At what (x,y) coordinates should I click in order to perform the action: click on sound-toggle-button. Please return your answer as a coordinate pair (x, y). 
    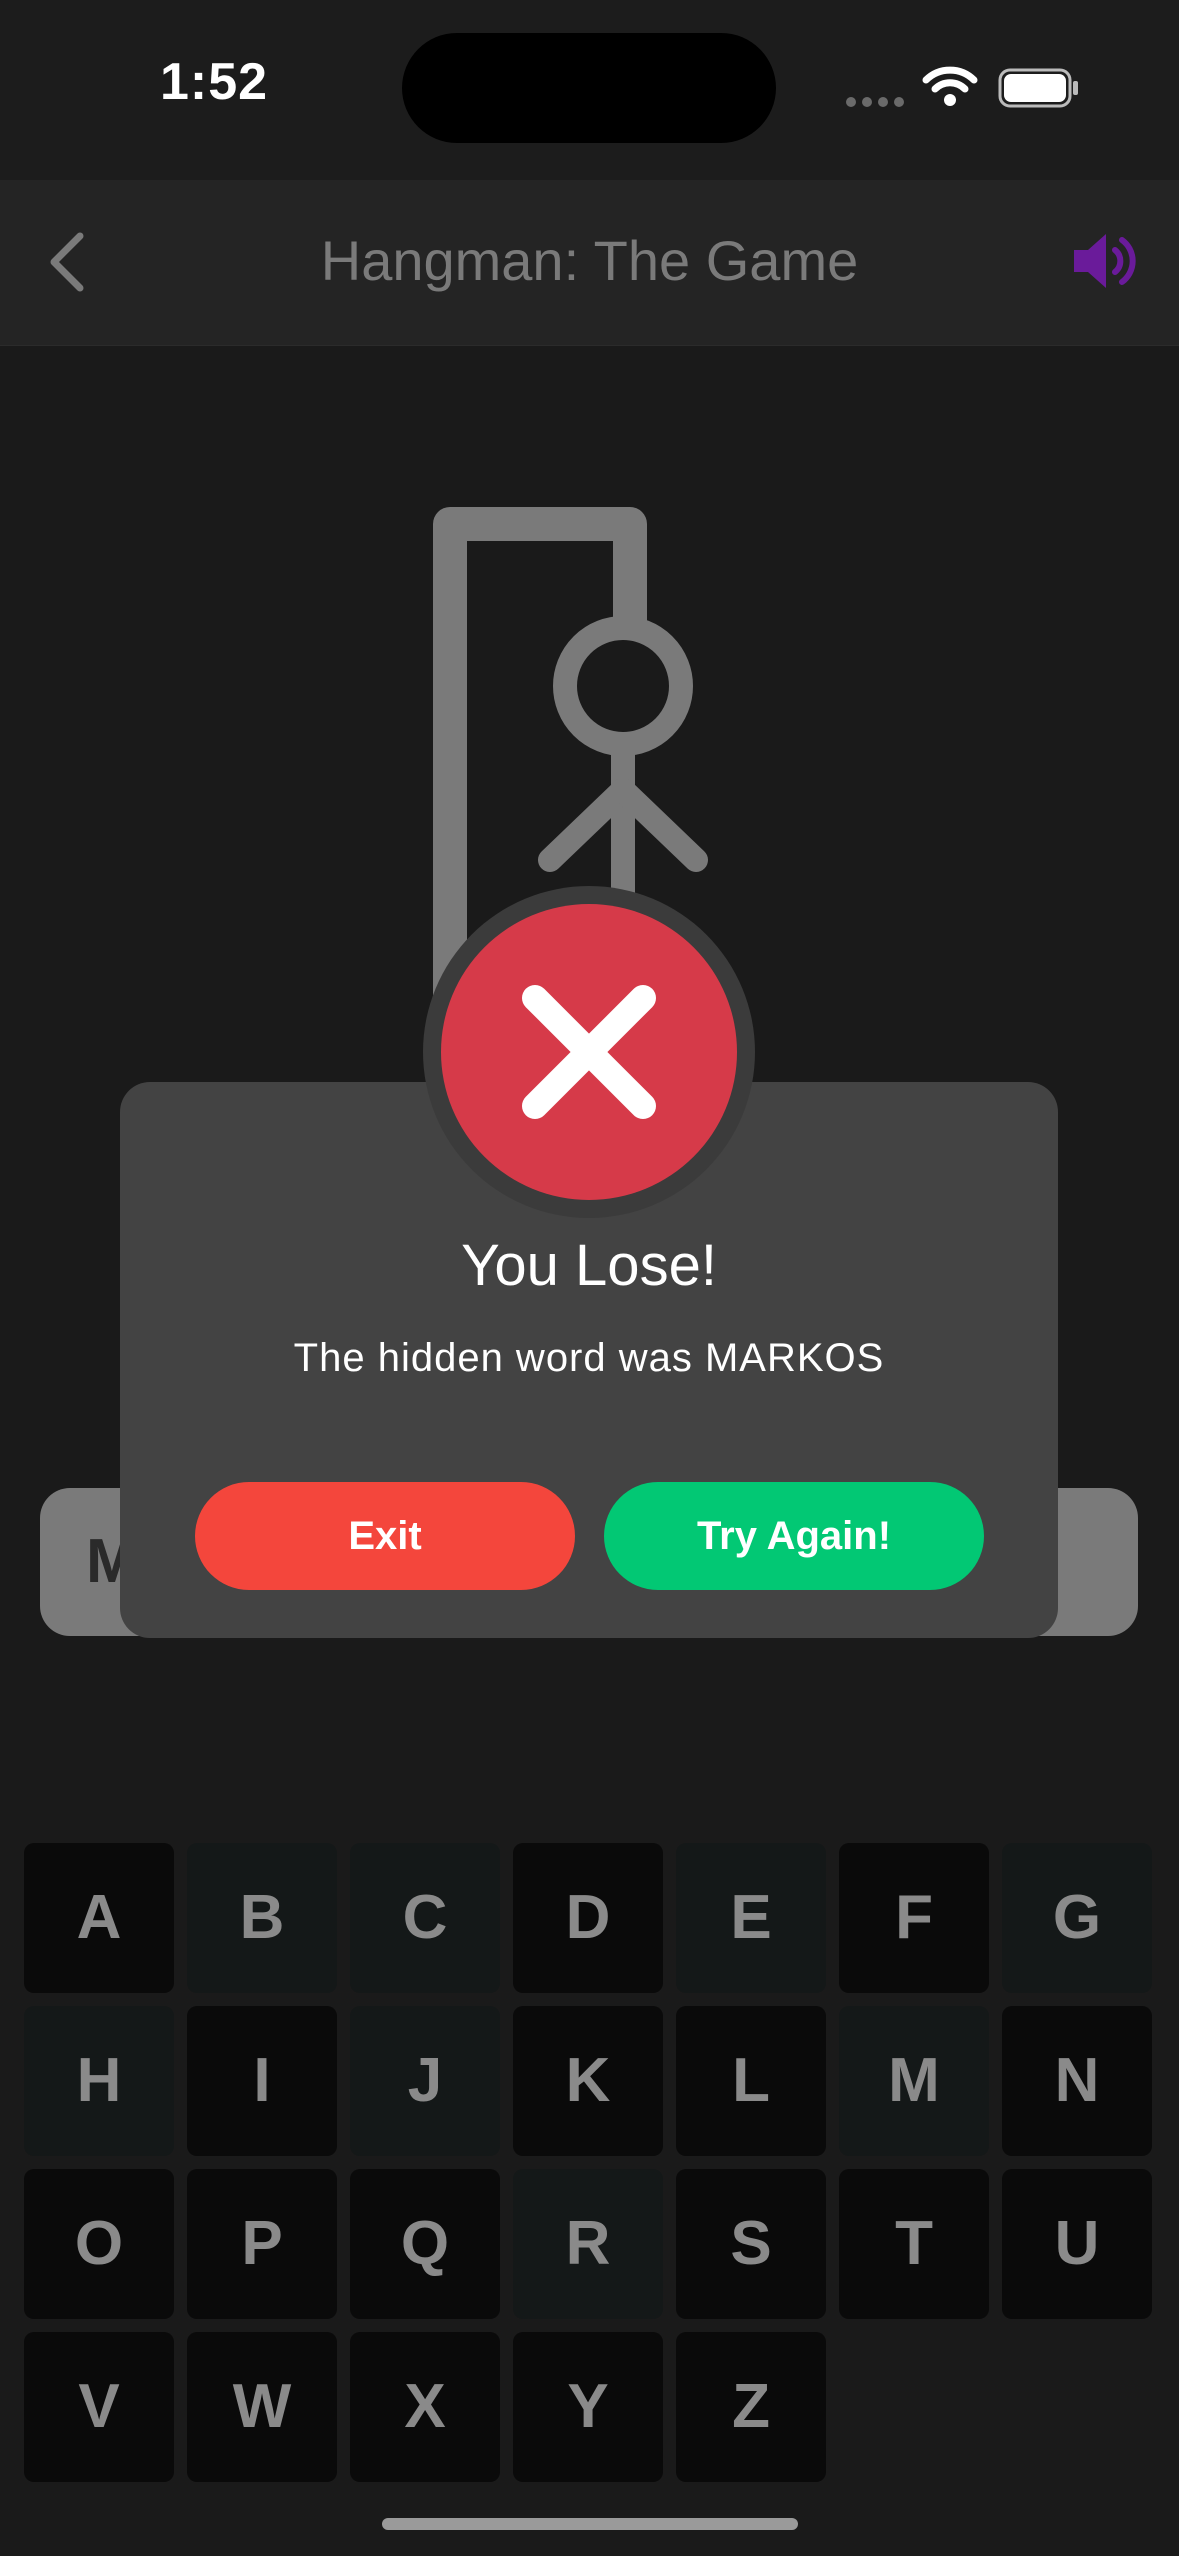
    Looking at the image, I should click on (1105, 261).